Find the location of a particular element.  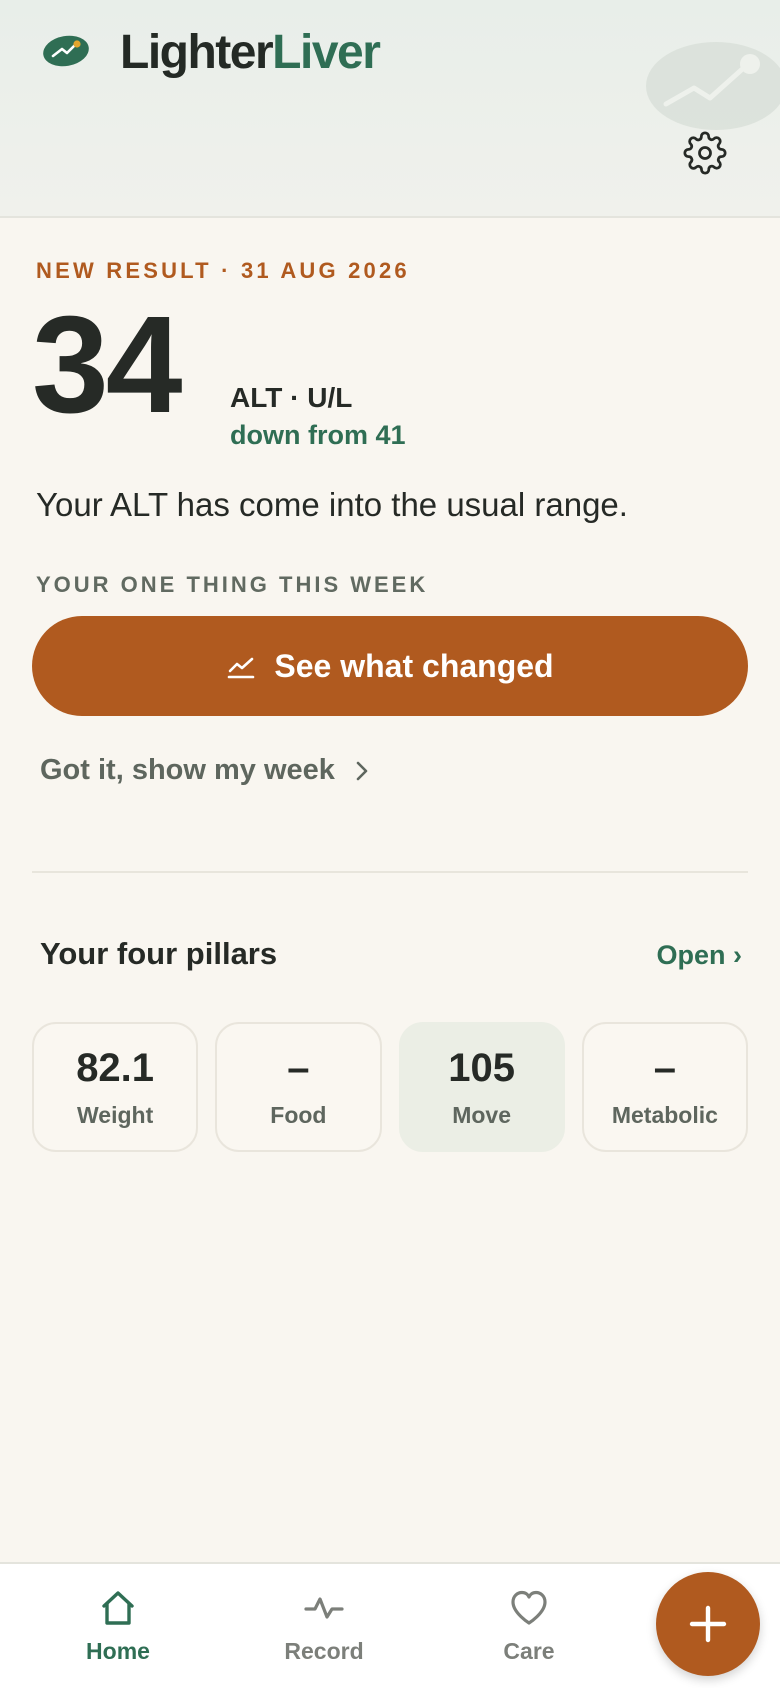

app-brand-name: LighterLiver is located at coordinates (250, 53).